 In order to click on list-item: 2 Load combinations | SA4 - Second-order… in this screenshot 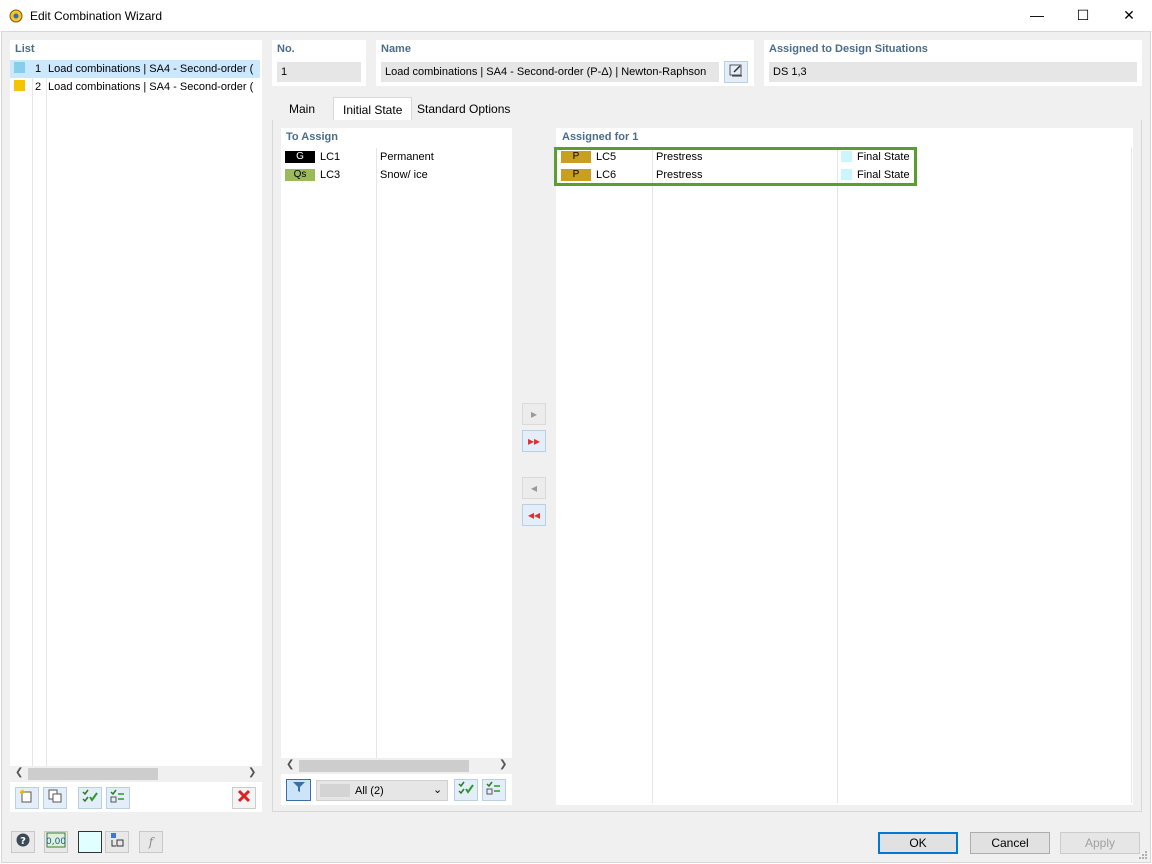, I will do `click(135, 87)`.